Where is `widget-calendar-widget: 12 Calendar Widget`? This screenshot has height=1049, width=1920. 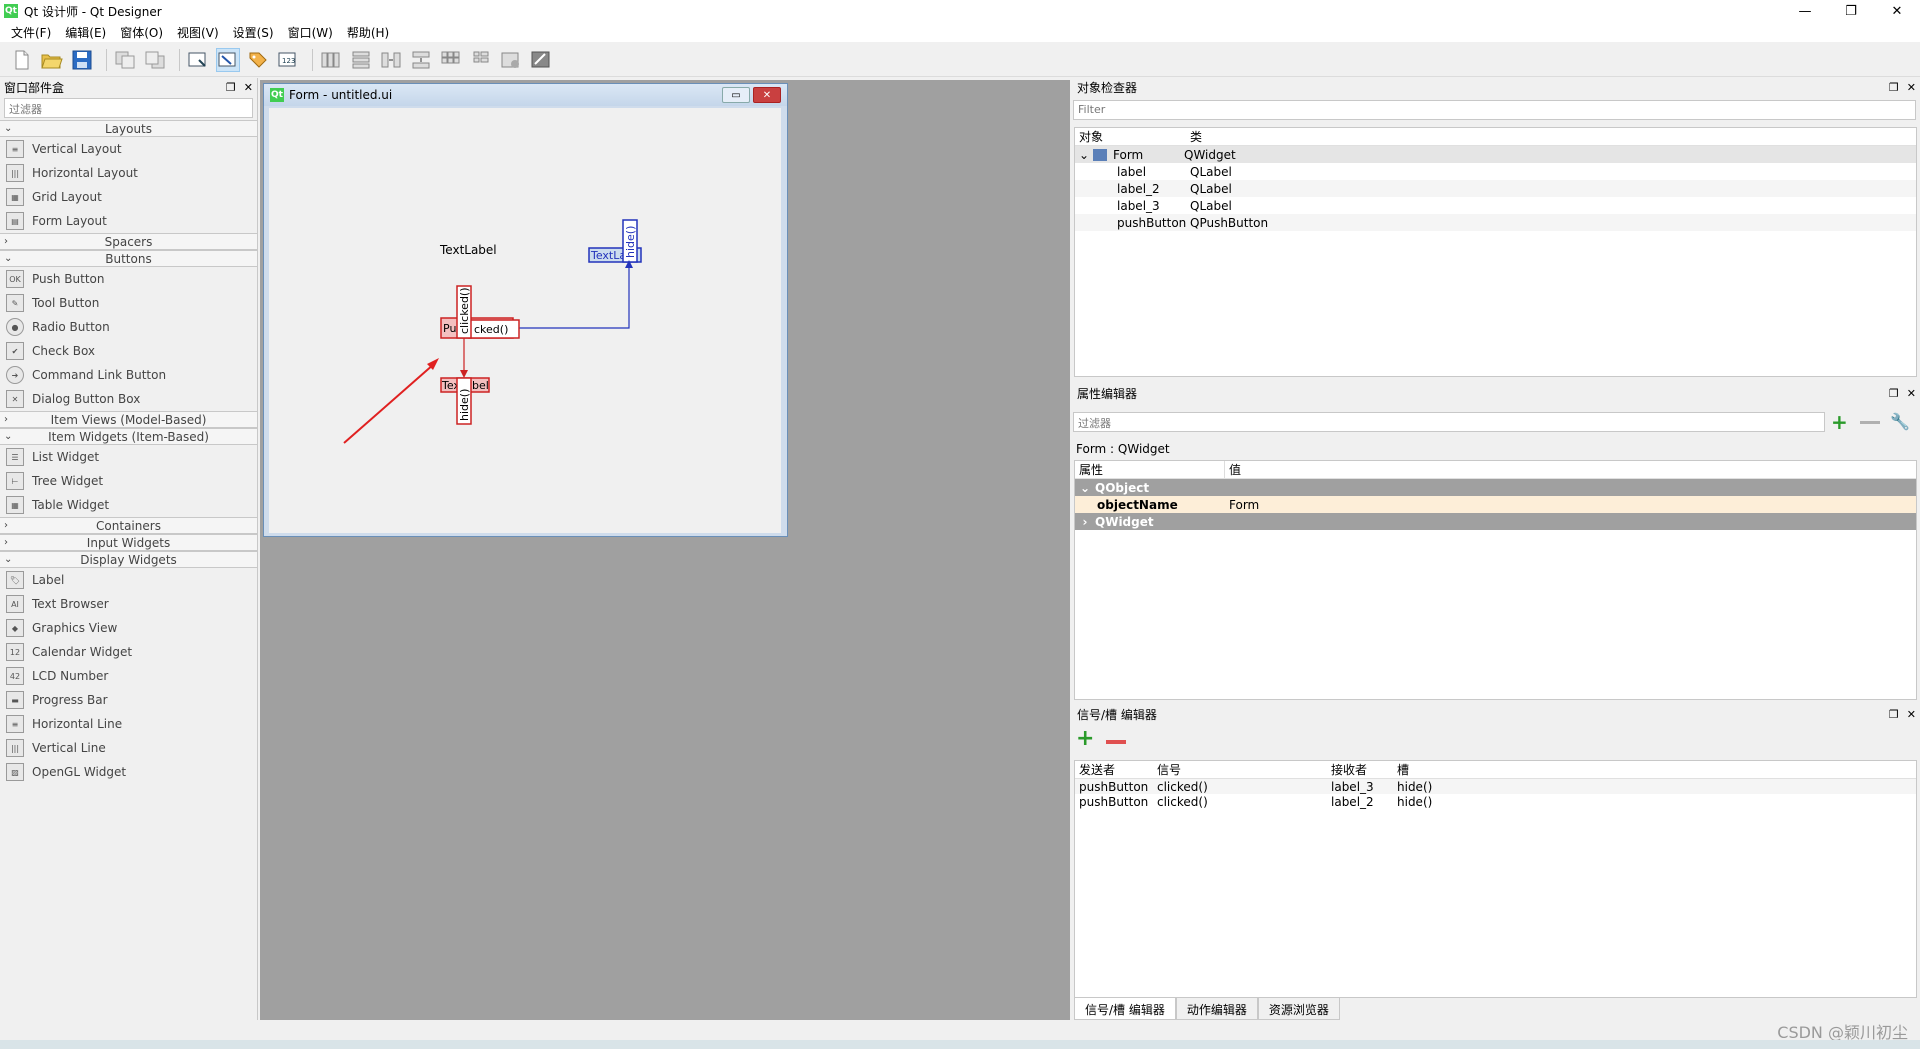 widget-calendar-widget: 12 Calendar Widget is located at coordinates (128, 652).